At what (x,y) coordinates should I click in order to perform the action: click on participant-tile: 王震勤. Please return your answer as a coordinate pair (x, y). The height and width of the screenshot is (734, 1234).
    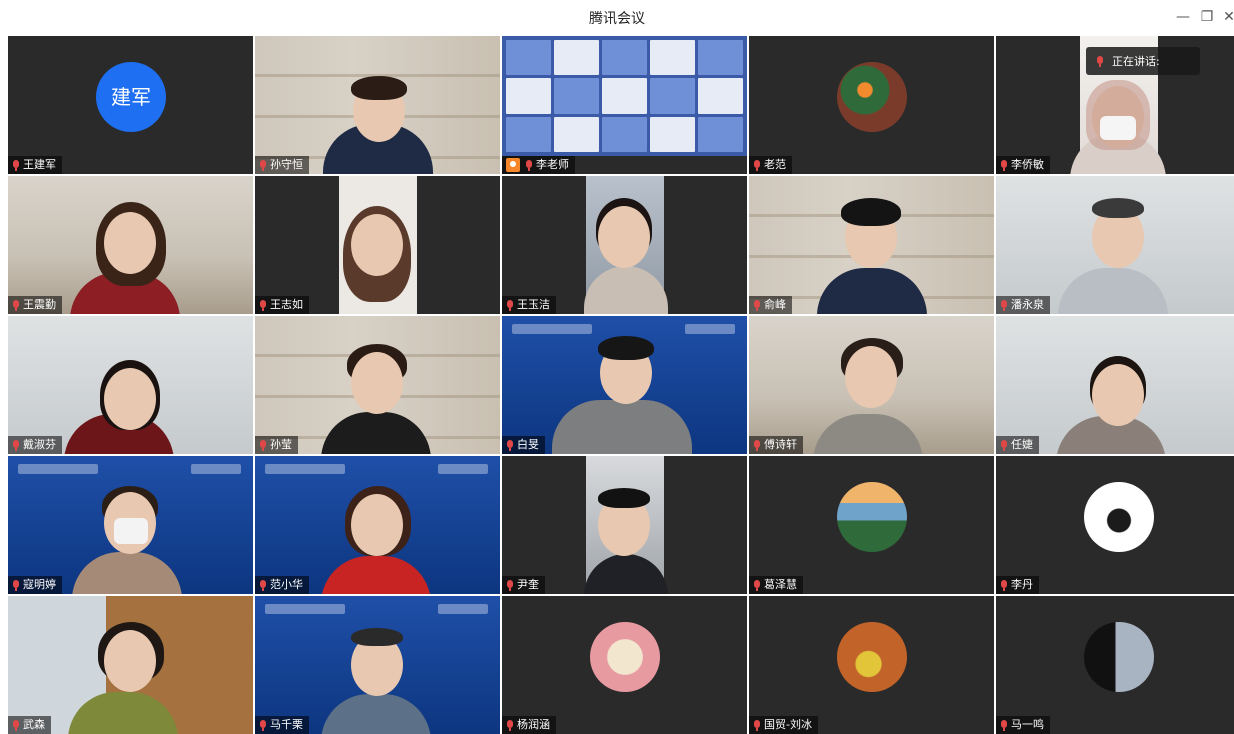
    Looking at the image, I should click on (130, 245).